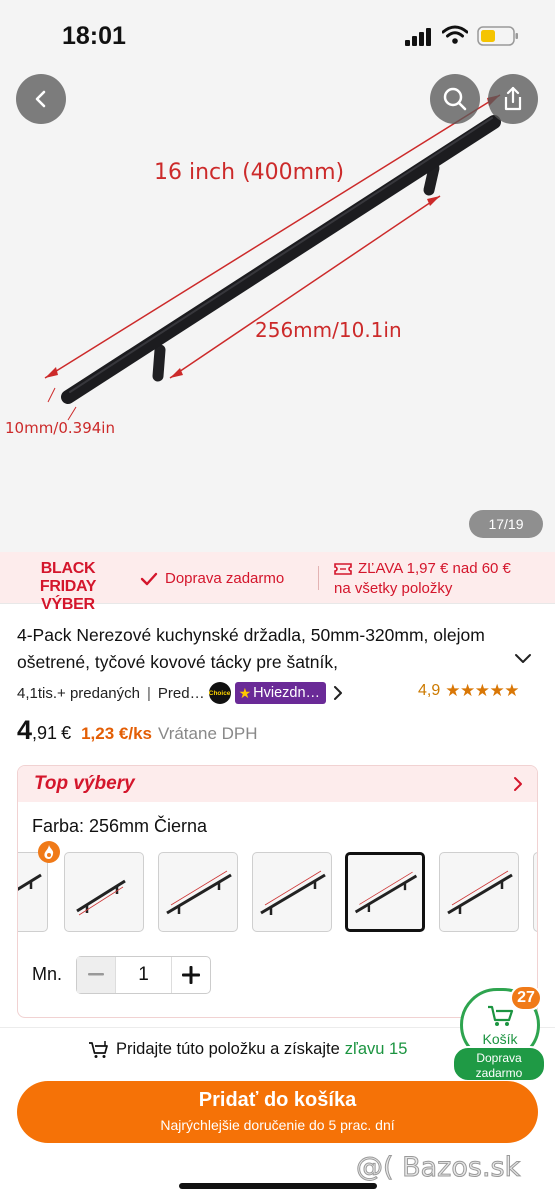 The image size is (555, 1200). I want to click on cart-free-shipping-line2: zadarmo, so click(499, 1073).